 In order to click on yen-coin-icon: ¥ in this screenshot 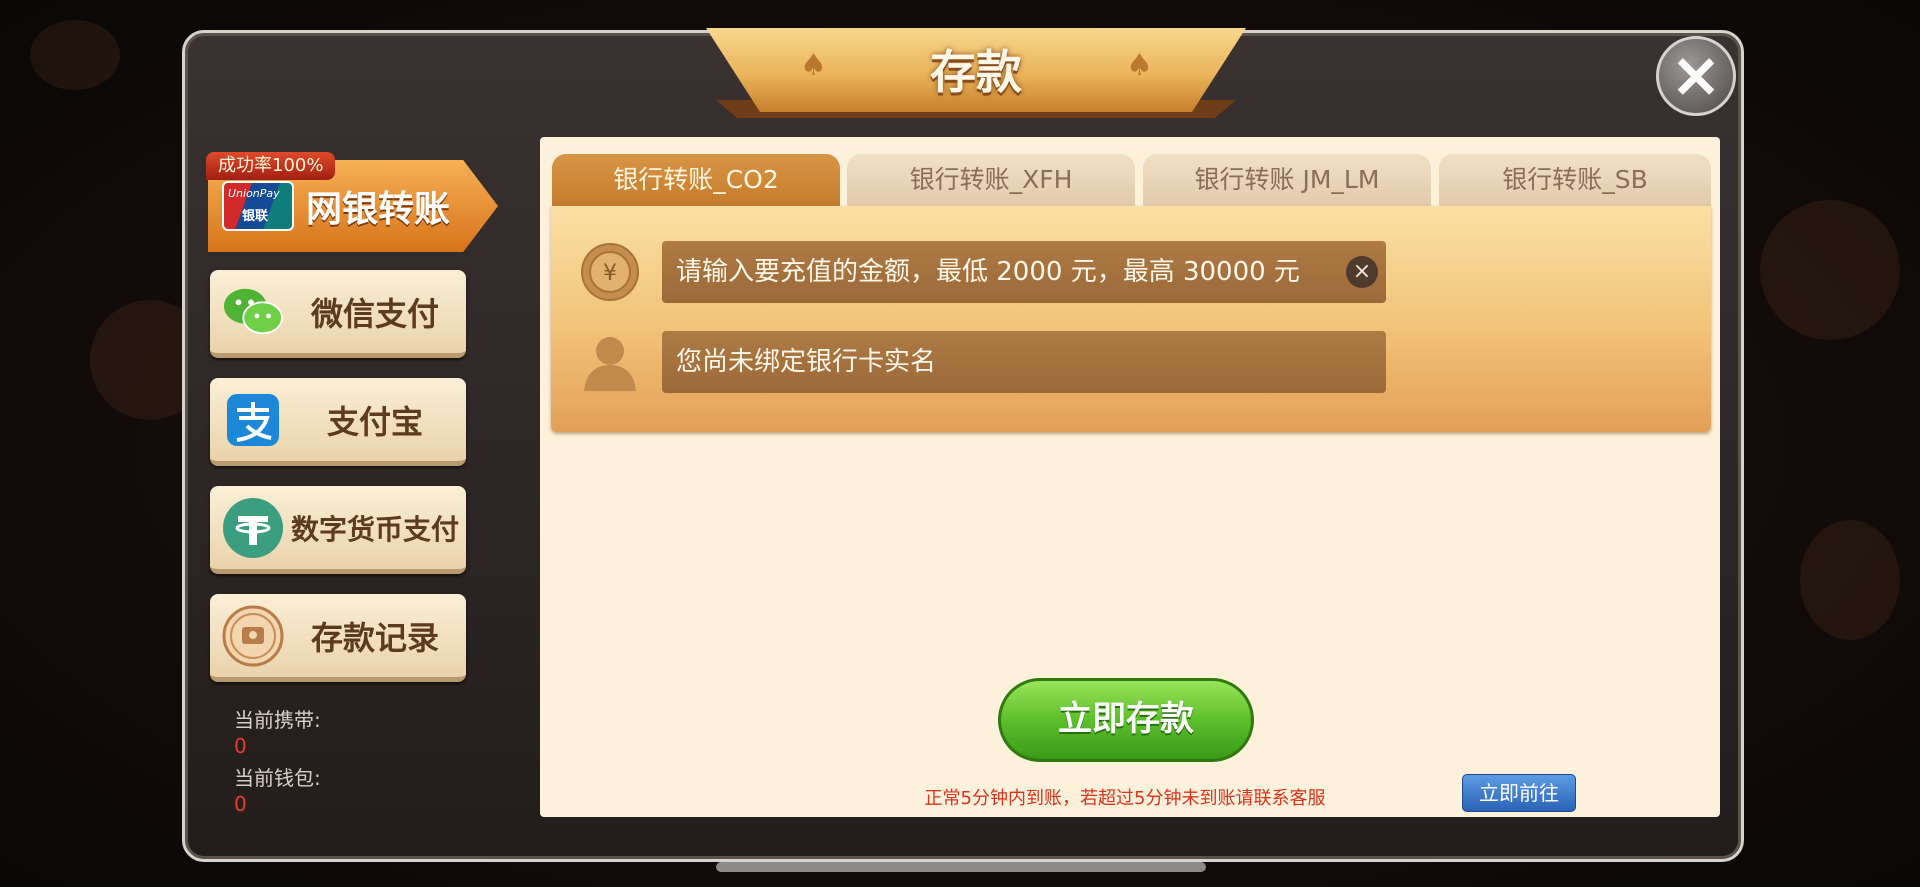, I will do `click(610, 274)`.